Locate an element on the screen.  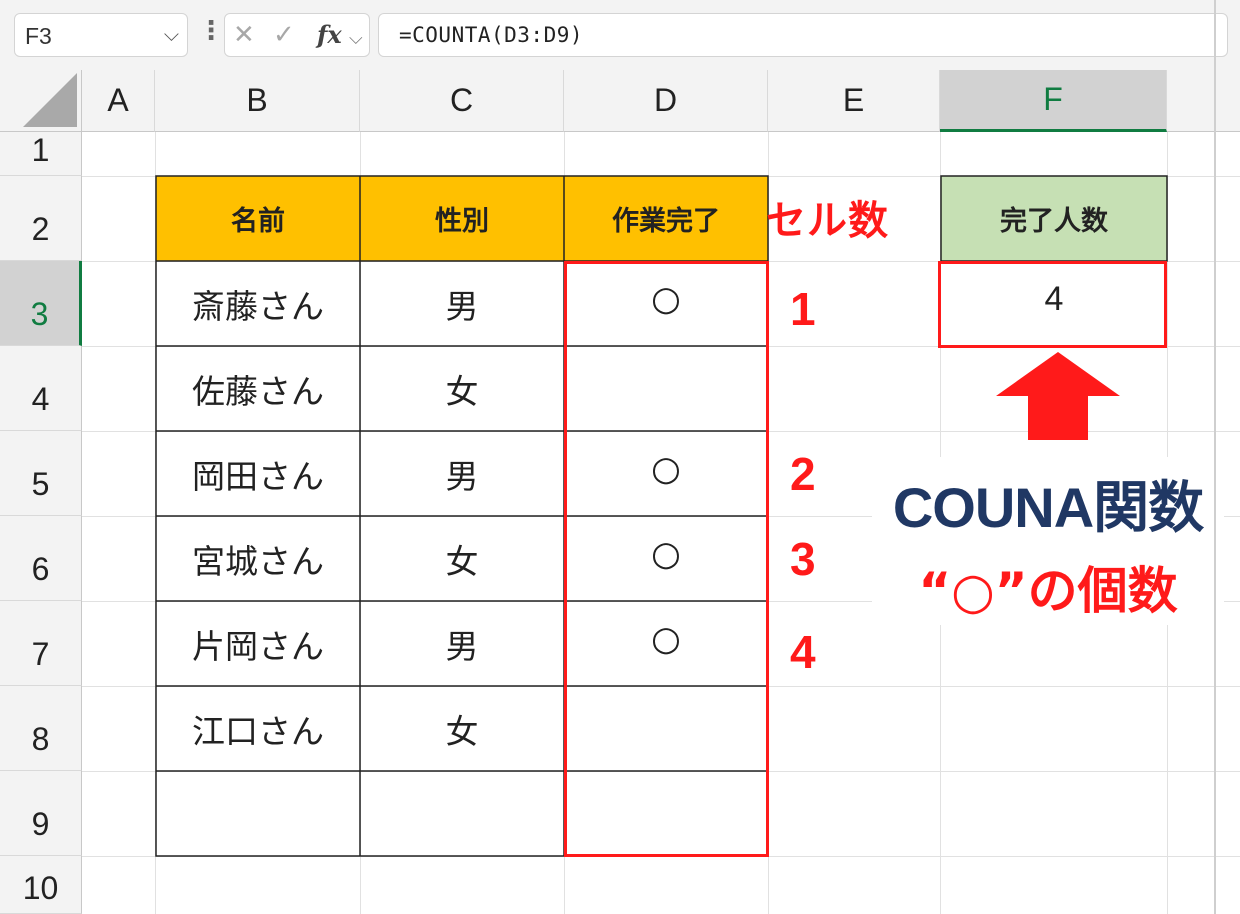
range-highlight-box is located at coordinates (666, 559).